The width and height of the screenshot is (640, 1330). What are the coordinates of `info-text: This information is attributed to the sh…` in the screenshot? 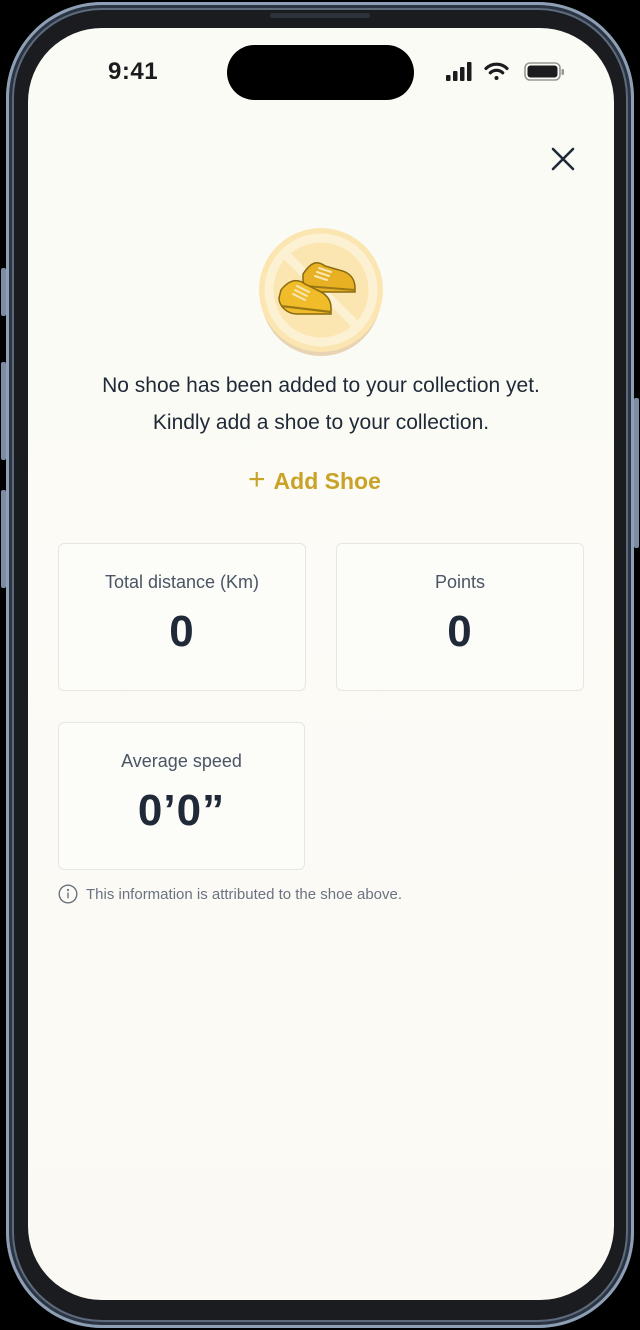 It's located at (244, 894).